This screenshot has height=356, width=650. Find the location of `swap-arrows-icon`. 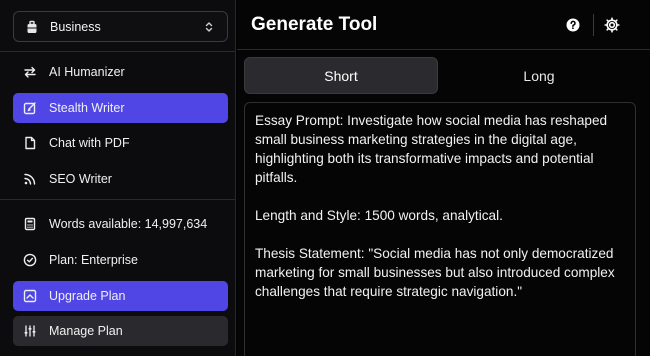

swap-arrows-icon is located at coordinates (30, 72).